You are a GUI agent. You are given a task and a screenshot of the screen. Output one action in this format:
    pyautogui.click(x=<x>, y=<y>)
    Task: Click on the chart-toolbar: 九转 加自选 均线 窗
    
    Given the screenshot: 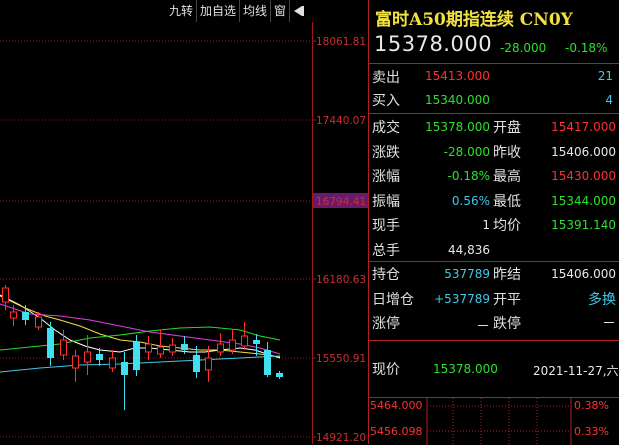 What is the action you would take?
    pyautogui.click(x=236, y=11)
    